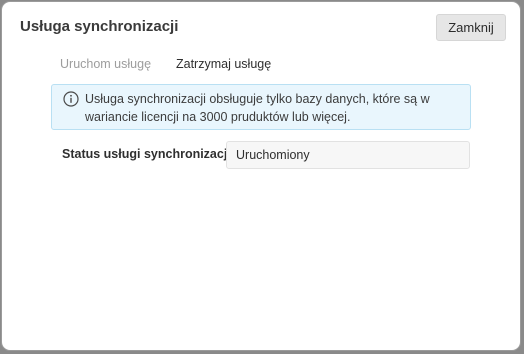 This screenshot has height=354, width=524. I want to click on stop-service-button: Zatrzymaj usługę, so click(223, 64).